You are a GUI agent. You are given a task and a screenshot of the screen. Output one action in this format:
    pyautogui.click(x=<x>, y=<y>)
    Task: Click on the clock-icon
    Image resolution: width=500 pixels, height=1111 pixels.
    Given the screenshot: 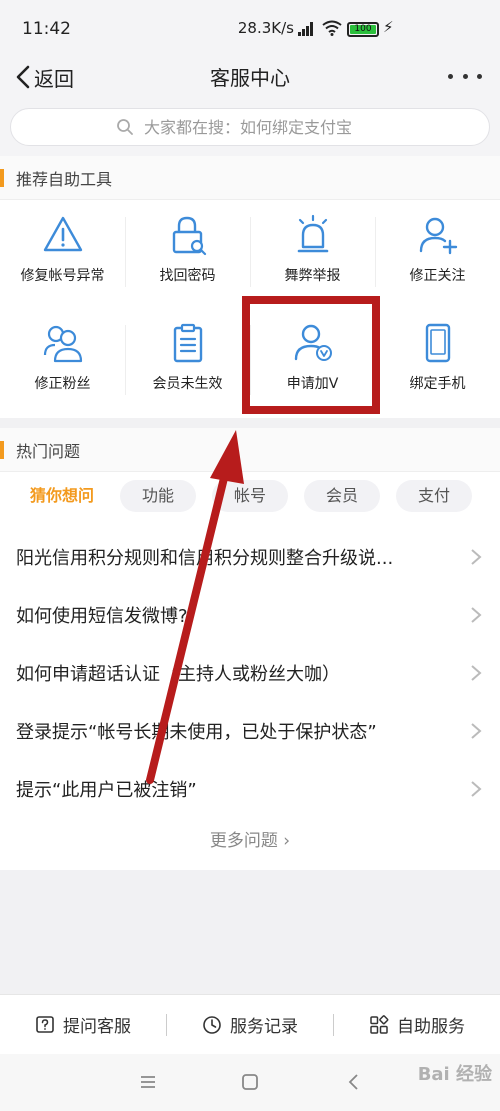 What is the action you would take?
    pyautogui.click(x=212, y=1024)
    